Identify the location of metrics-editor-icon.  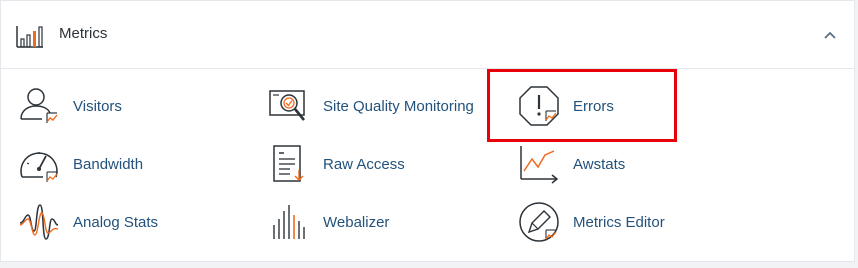
(539, 222).